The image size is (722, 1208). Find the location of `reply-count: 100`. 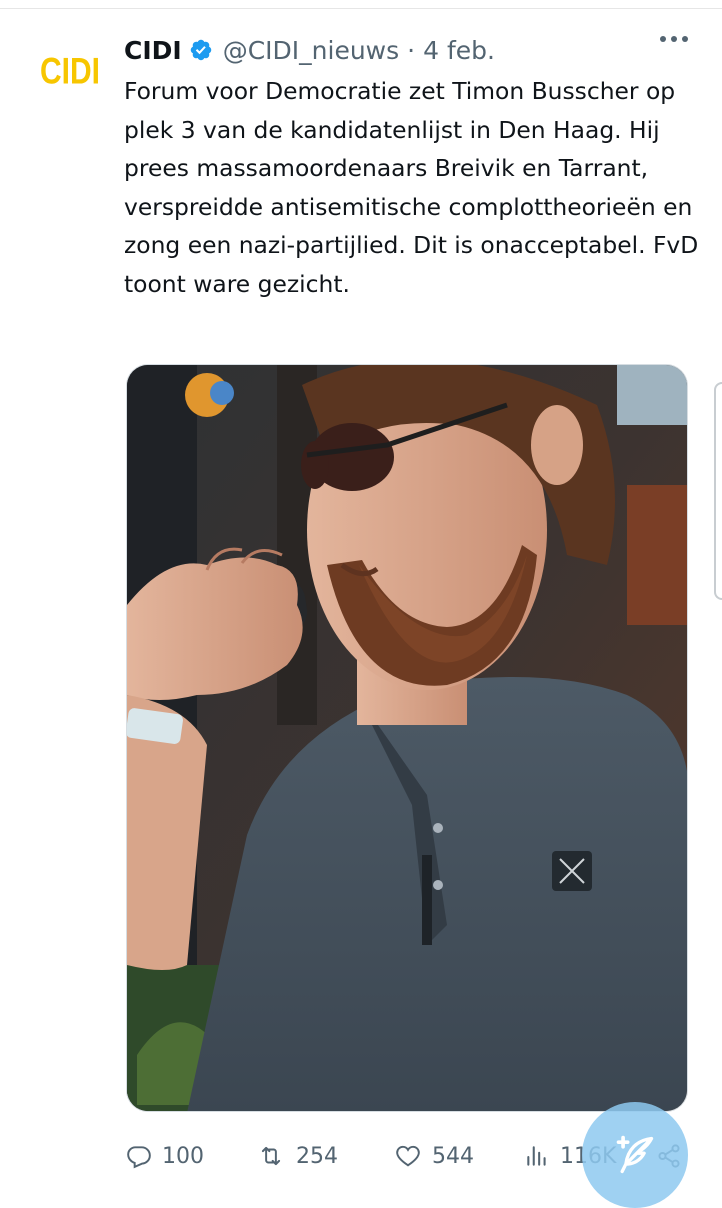

reply-count: 100 is located at coordinates (183, 1156).